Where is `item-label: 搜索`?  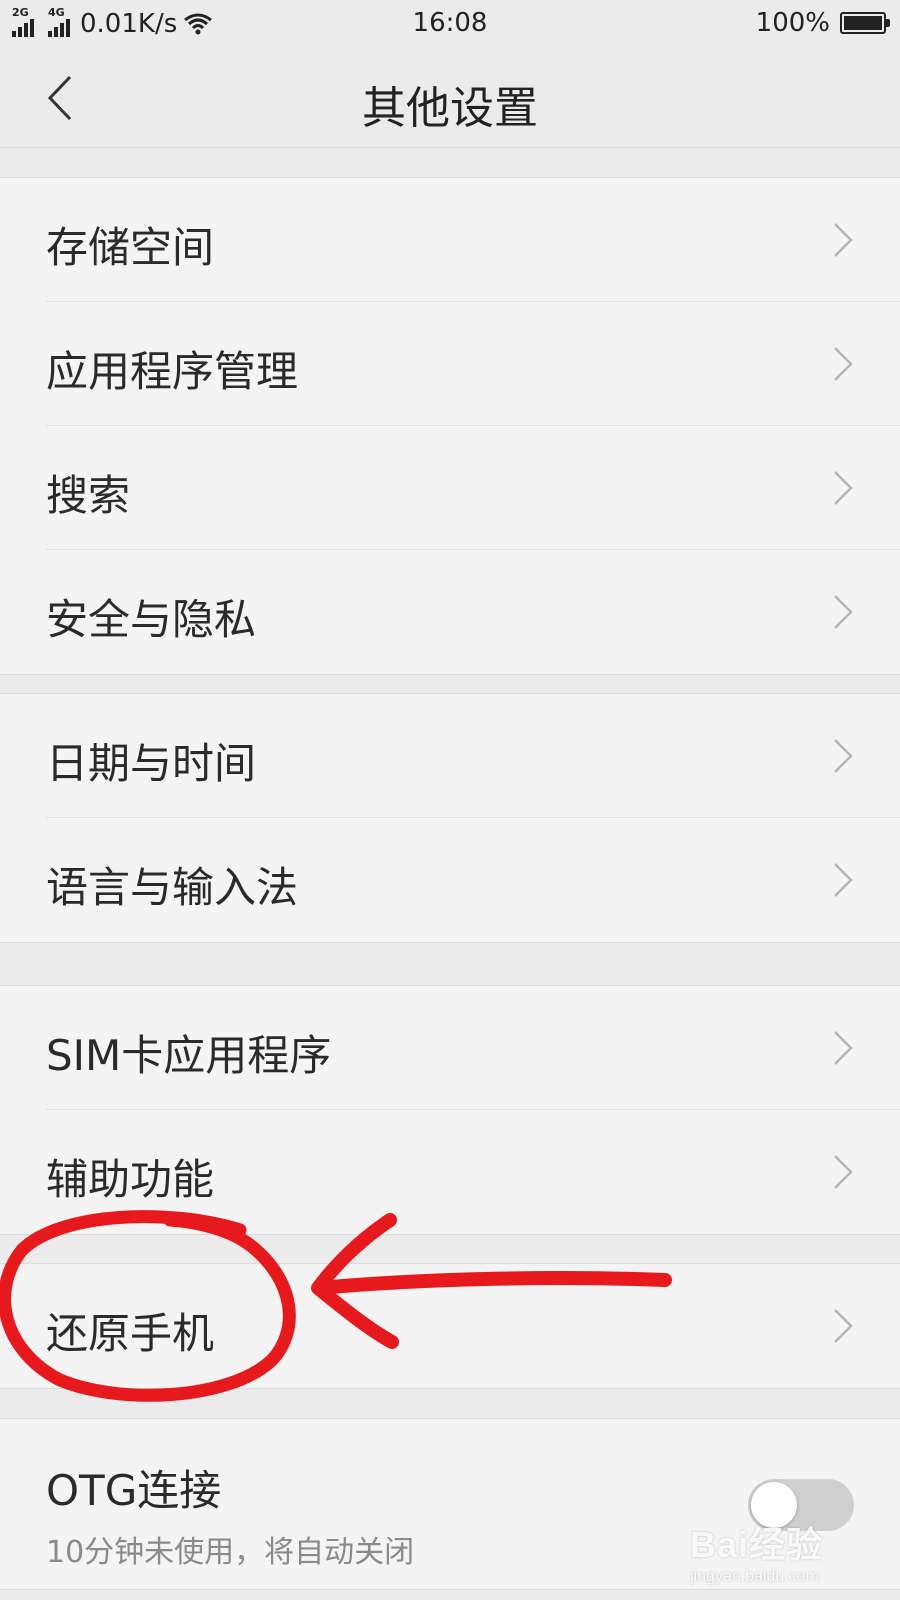 item-label: 搜索 is located at coordinates (88, 495).